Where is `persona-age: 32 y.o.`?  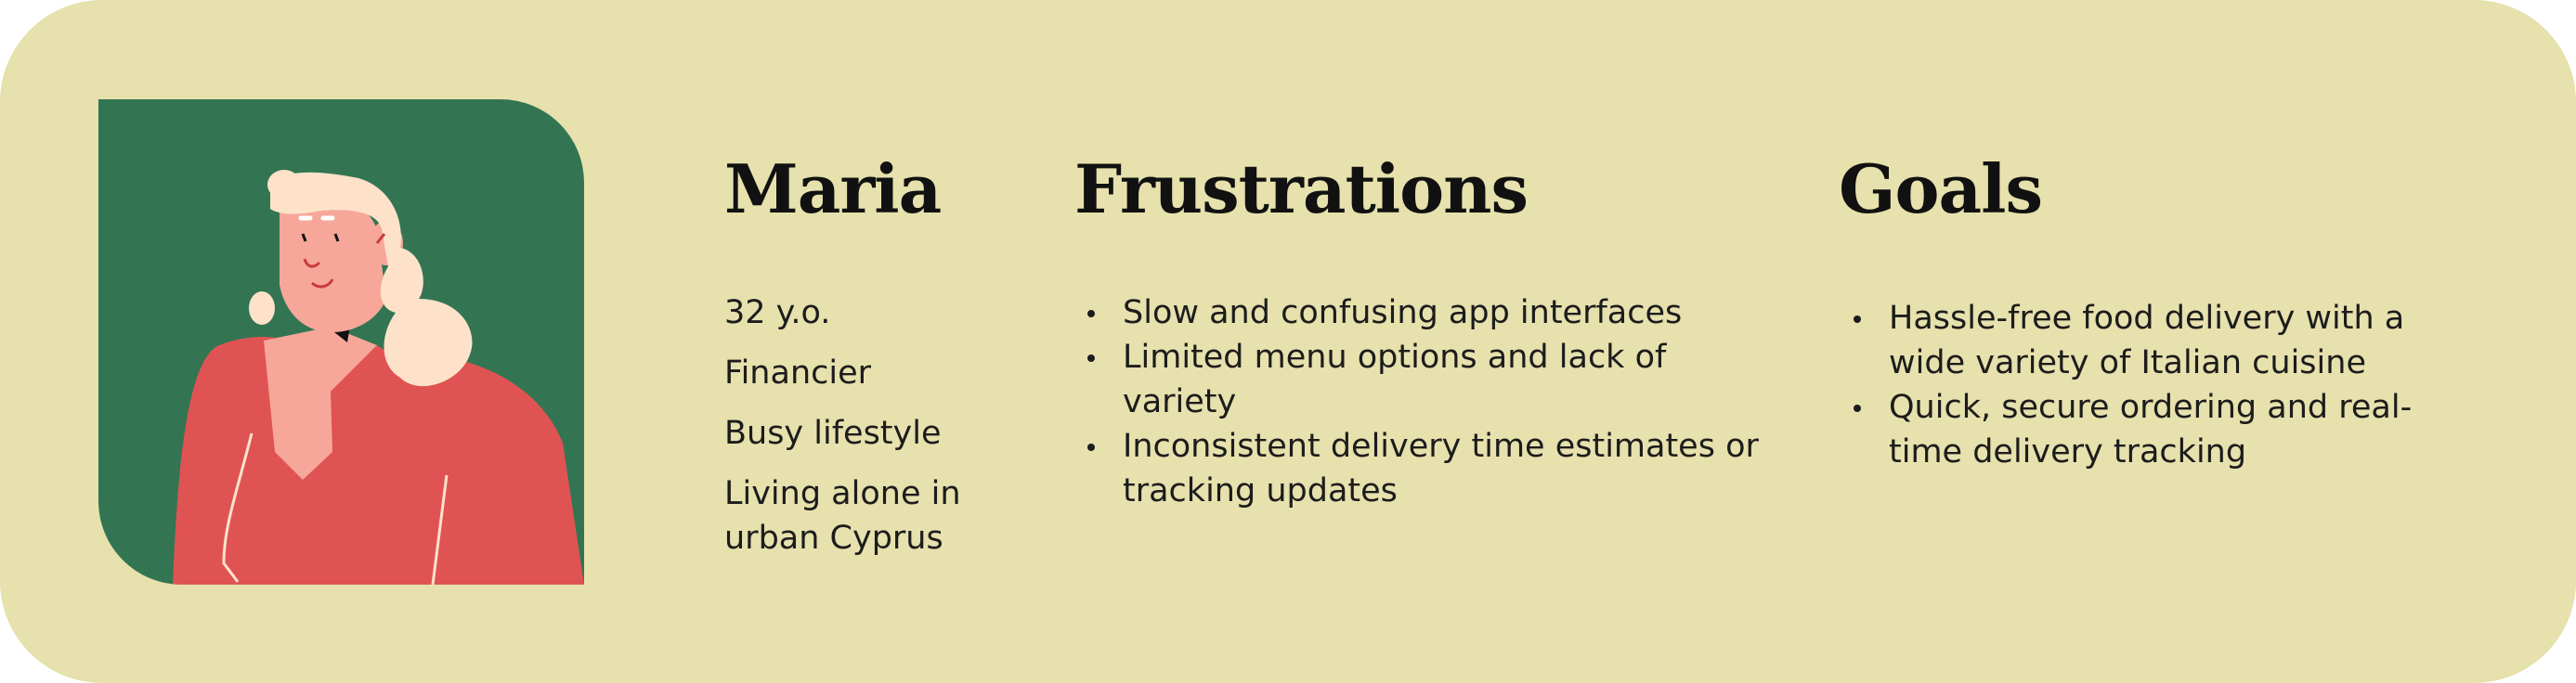 persona-age: 32 y.o. is located at coordinates (777, 312).